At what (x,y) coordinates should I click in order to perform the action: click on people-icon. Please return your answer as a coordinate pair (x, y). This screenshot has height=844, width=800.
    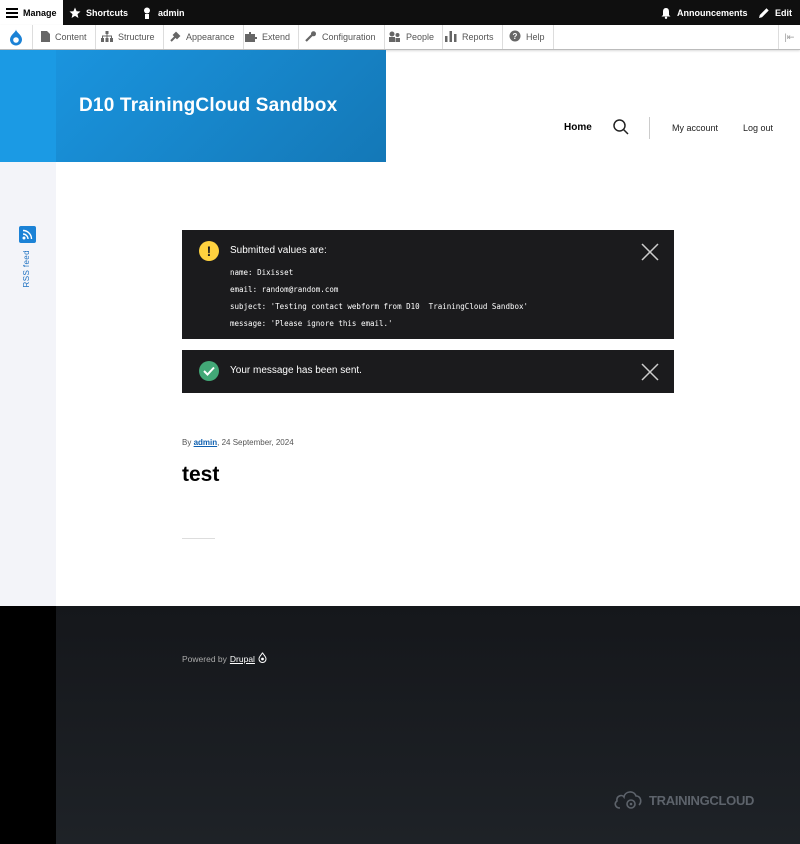
    Looking at the image, I should click on (394, 37).